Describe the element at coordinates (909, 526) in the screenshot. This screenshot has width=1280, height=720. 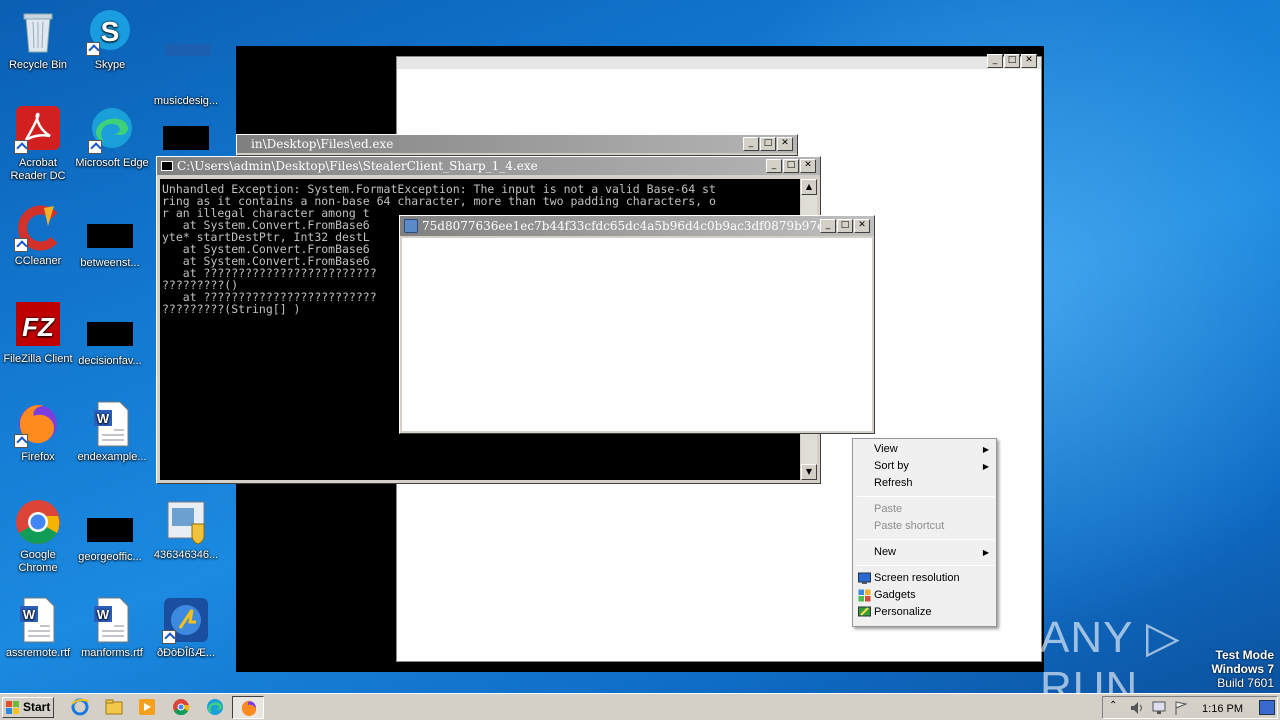
I see `menu-item-label: Paste shortcut` at that location.